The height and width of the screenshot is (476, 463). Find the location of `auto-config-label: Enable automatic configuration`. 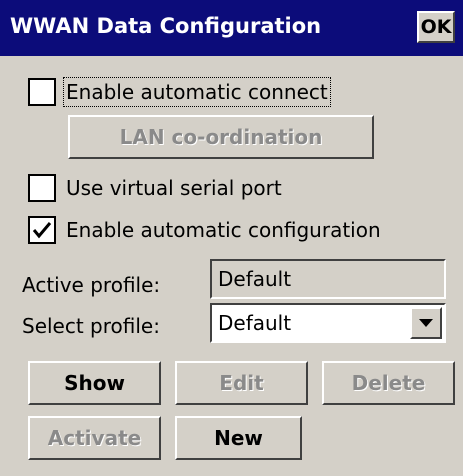

auto-config-label: Enable automatic configuration is located at coordinates (223, 230).